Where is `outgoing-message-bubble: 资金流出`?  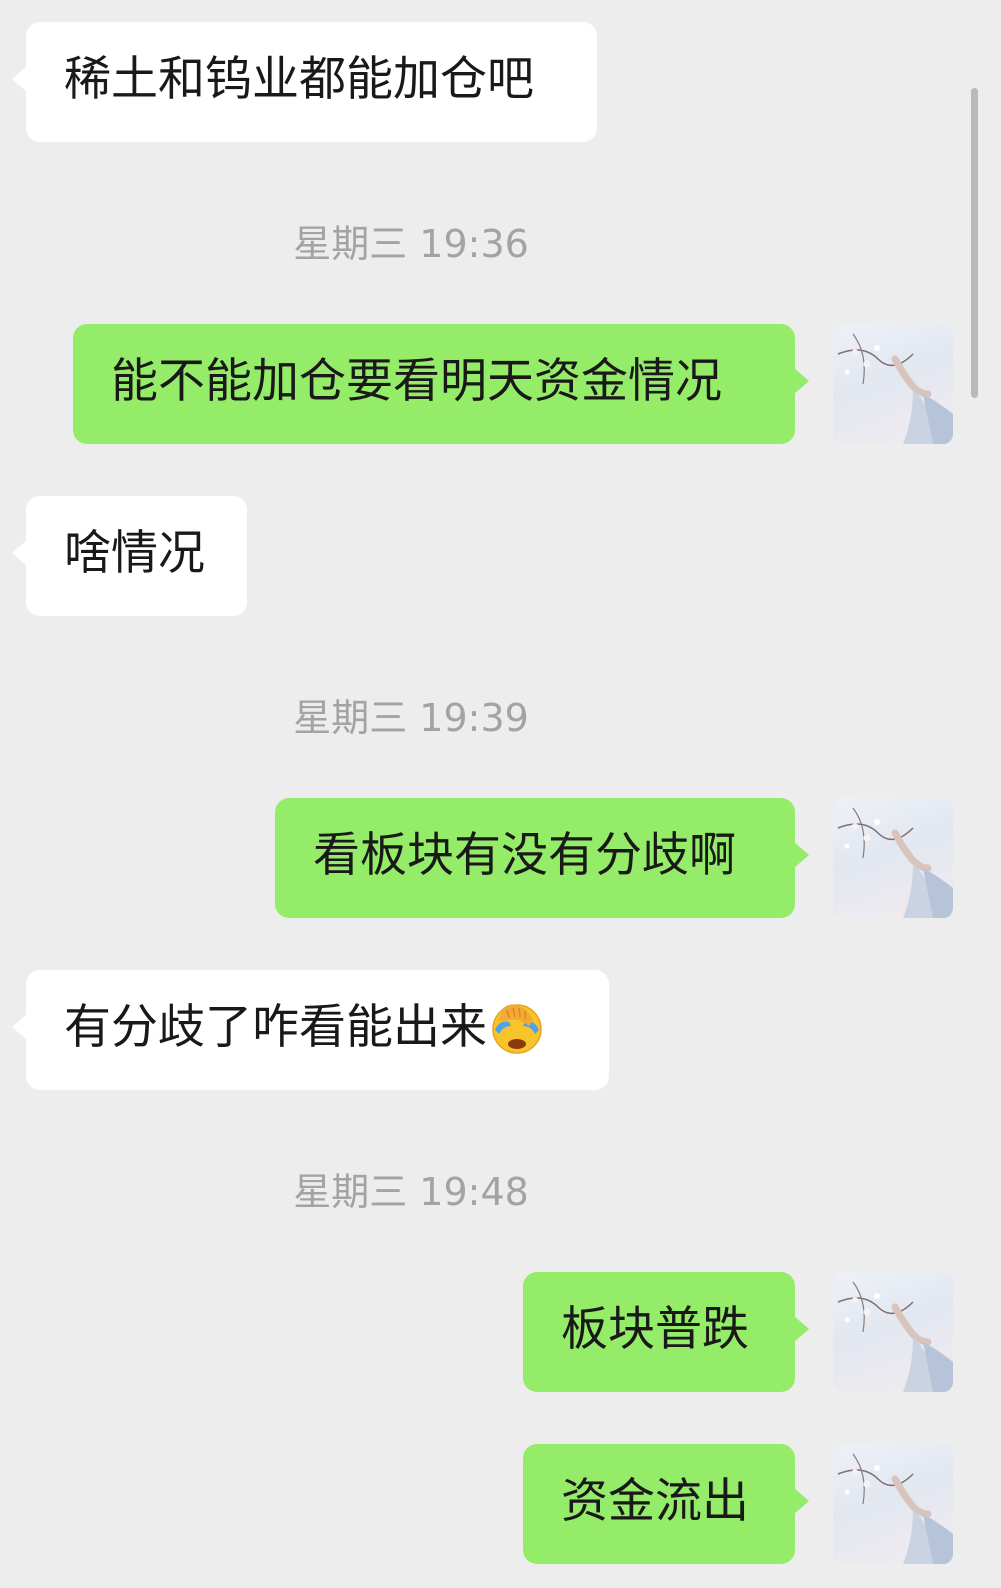 outgoing-message-bubble: 资金流出 is located at coordinates (666, 1504).